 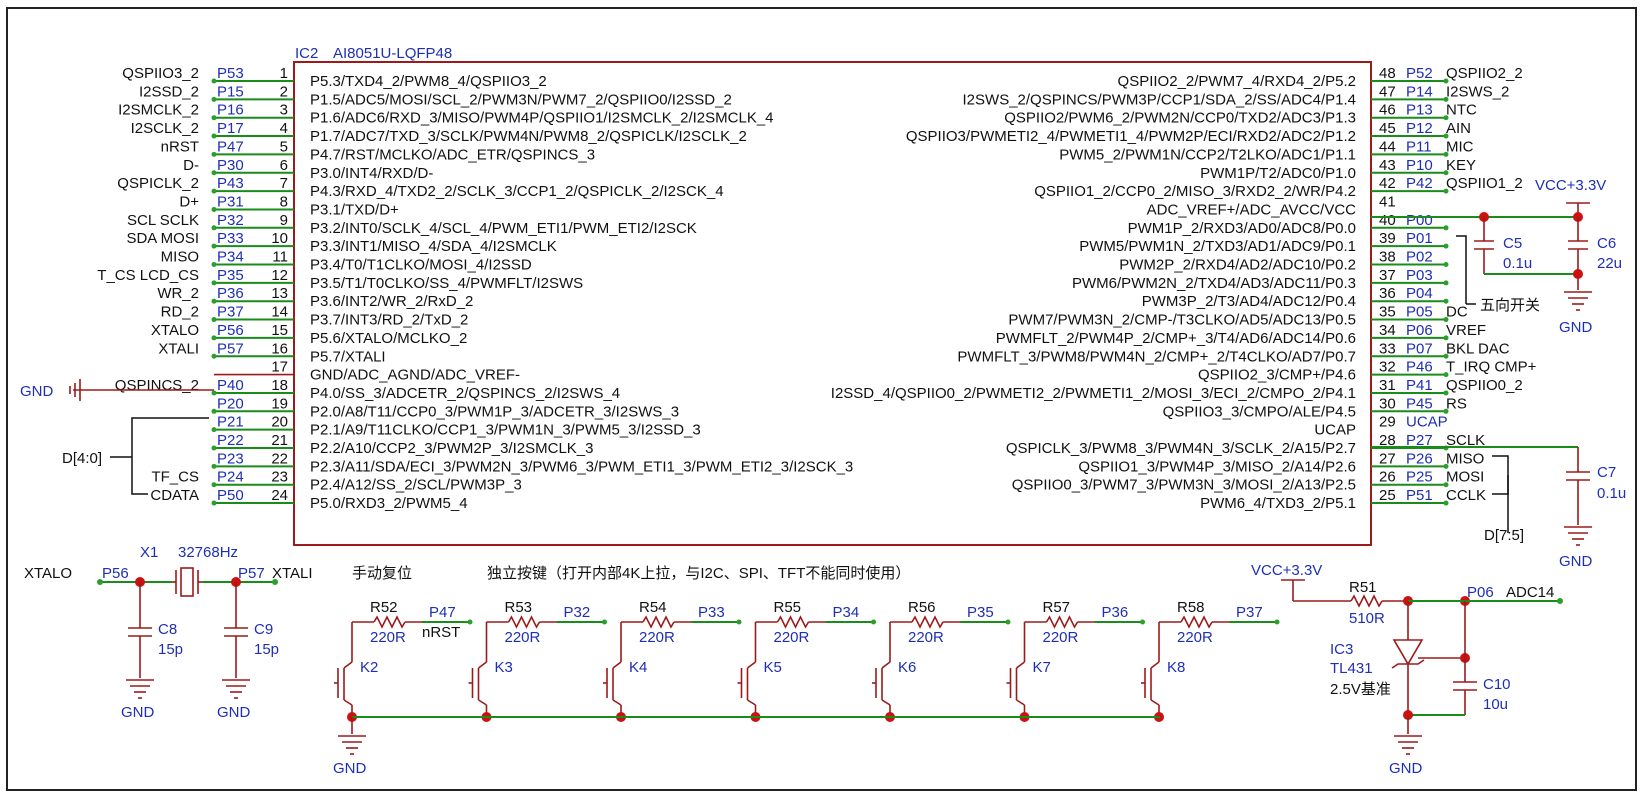 I want to click on xtalo-port: P56, so click(x=115, y=573).